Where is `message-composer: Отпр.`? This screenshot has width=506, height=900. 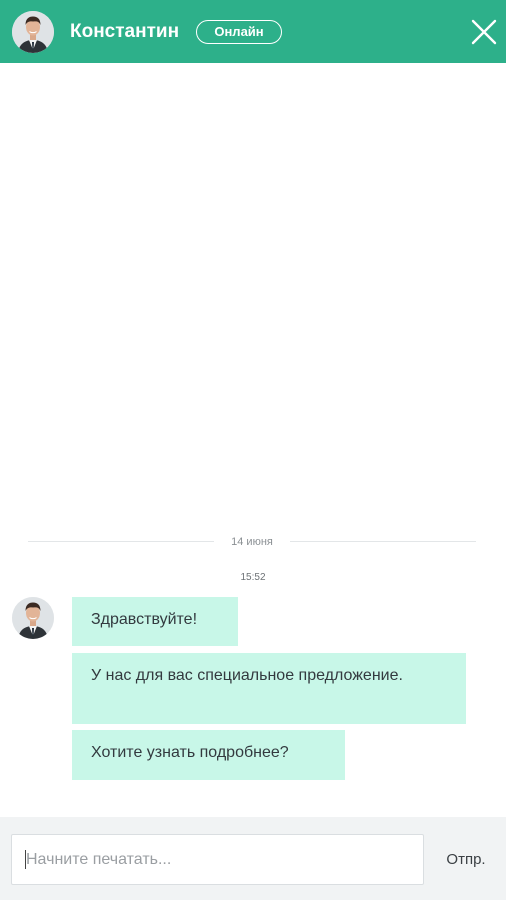
message-composer: Отпр. is located at coordinates (253, 858).